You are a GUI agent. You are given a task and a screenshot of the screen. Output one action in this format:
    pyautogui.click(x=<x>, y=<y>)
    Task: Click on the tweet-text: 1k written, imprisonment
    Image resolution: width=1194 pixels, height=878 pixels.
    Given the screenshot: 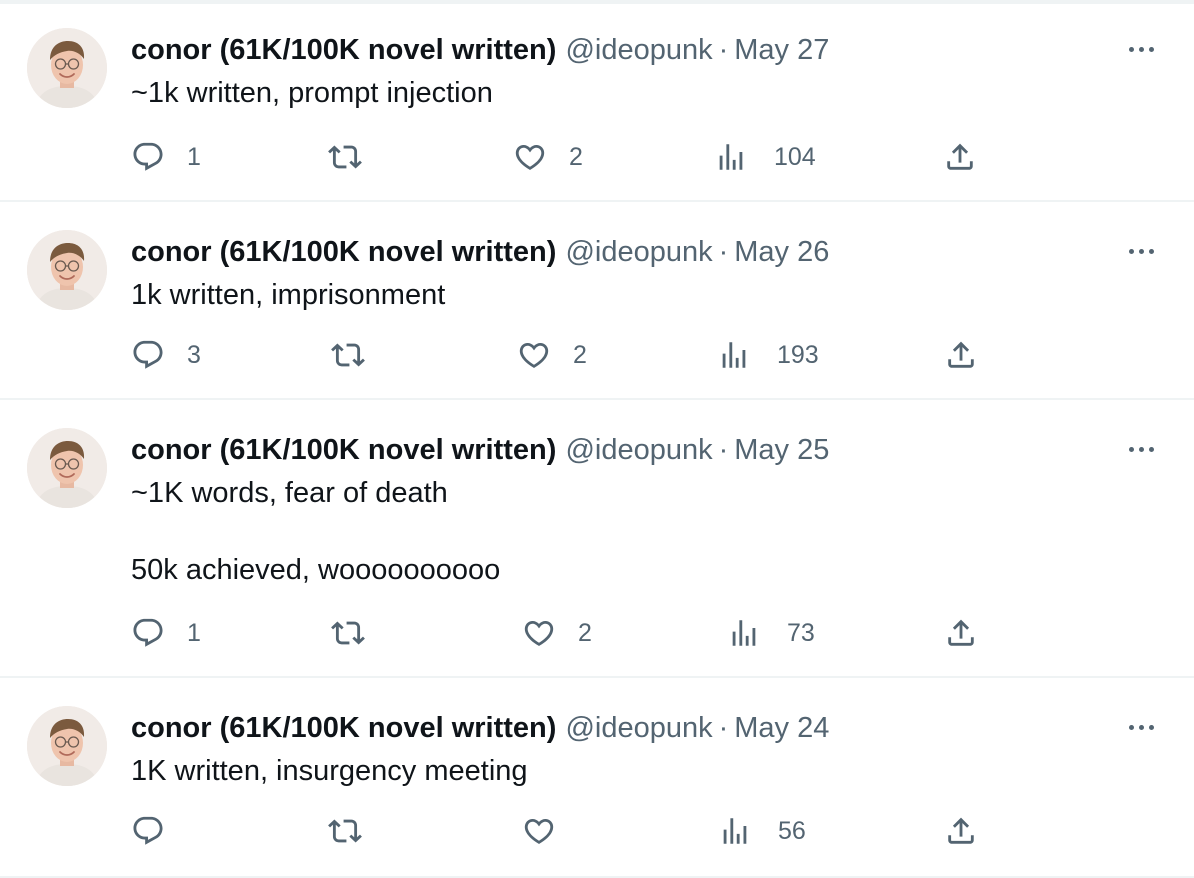 What is the action you would take?
    pyautogui.click(x=288, y=295)
    